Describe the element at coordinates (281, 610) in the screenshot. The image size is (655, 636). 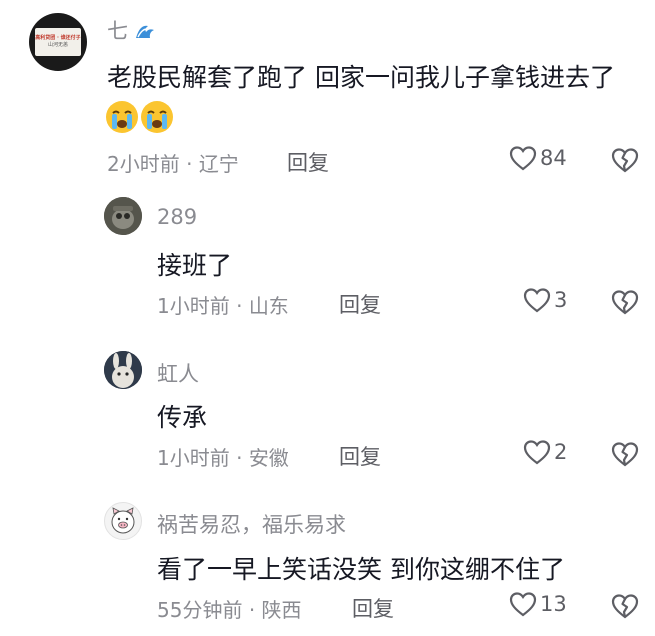
I see `comment-location: 陕西` at that location.